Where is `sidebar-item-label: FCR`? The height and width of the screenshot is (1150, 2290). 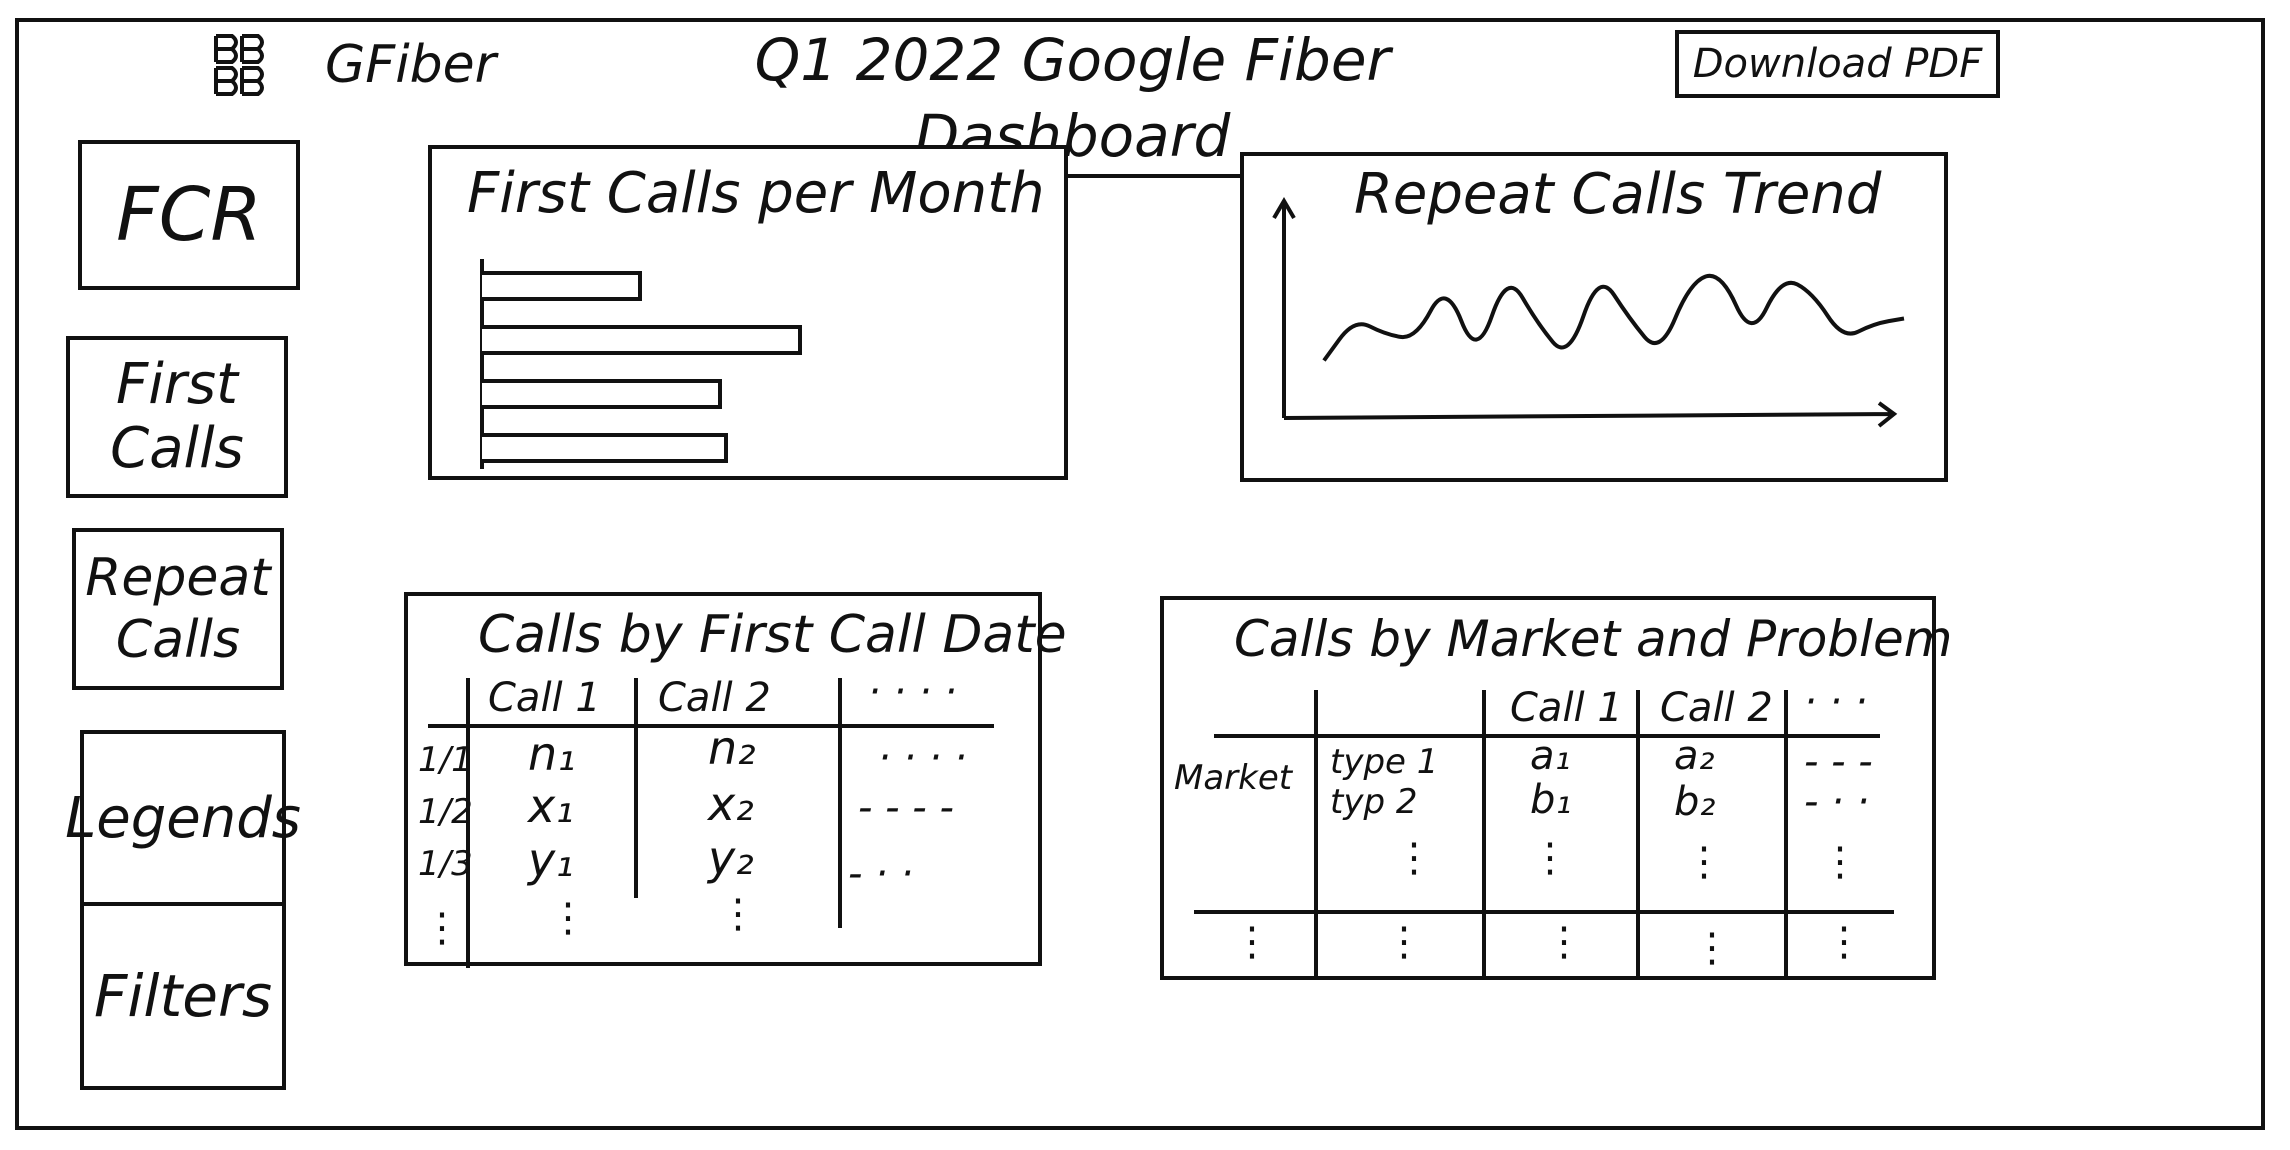 sidebar-item-label: FCR is located at coordinates (189, 215).